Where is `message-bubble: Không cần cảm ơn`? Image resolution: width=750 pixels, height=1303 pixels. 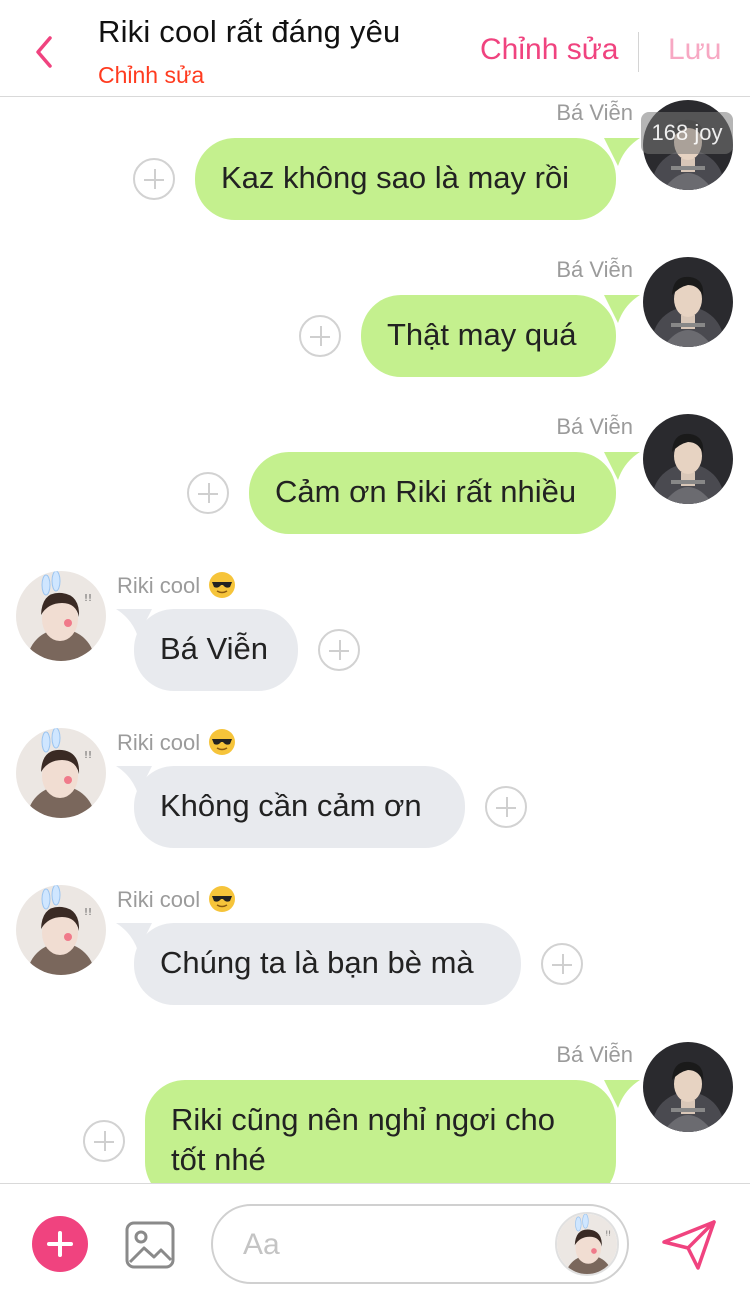
message-bubble: Không cần cảm ơn is located at coordinates (299, 807).